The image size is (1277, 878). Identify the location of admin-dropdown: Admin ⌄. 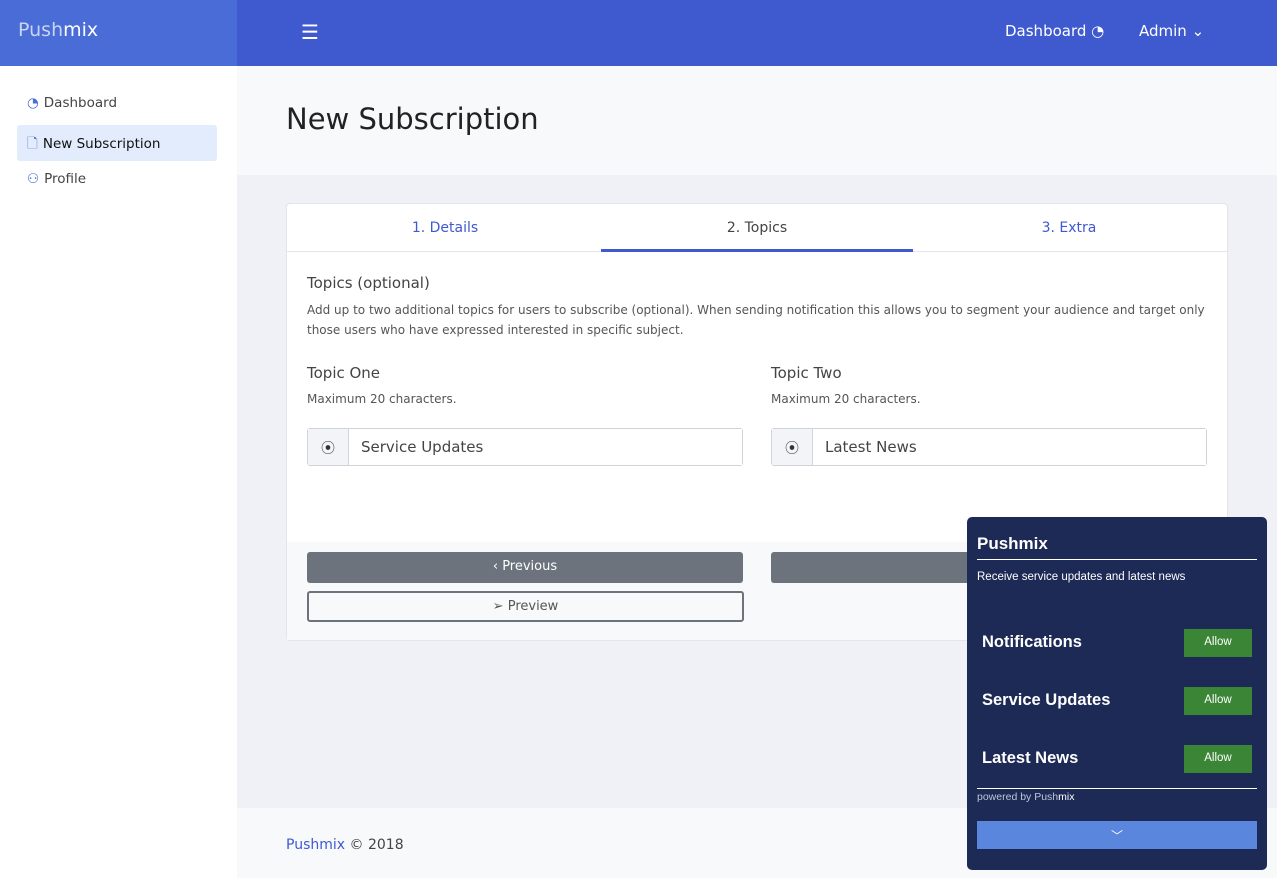
(1171, 31).